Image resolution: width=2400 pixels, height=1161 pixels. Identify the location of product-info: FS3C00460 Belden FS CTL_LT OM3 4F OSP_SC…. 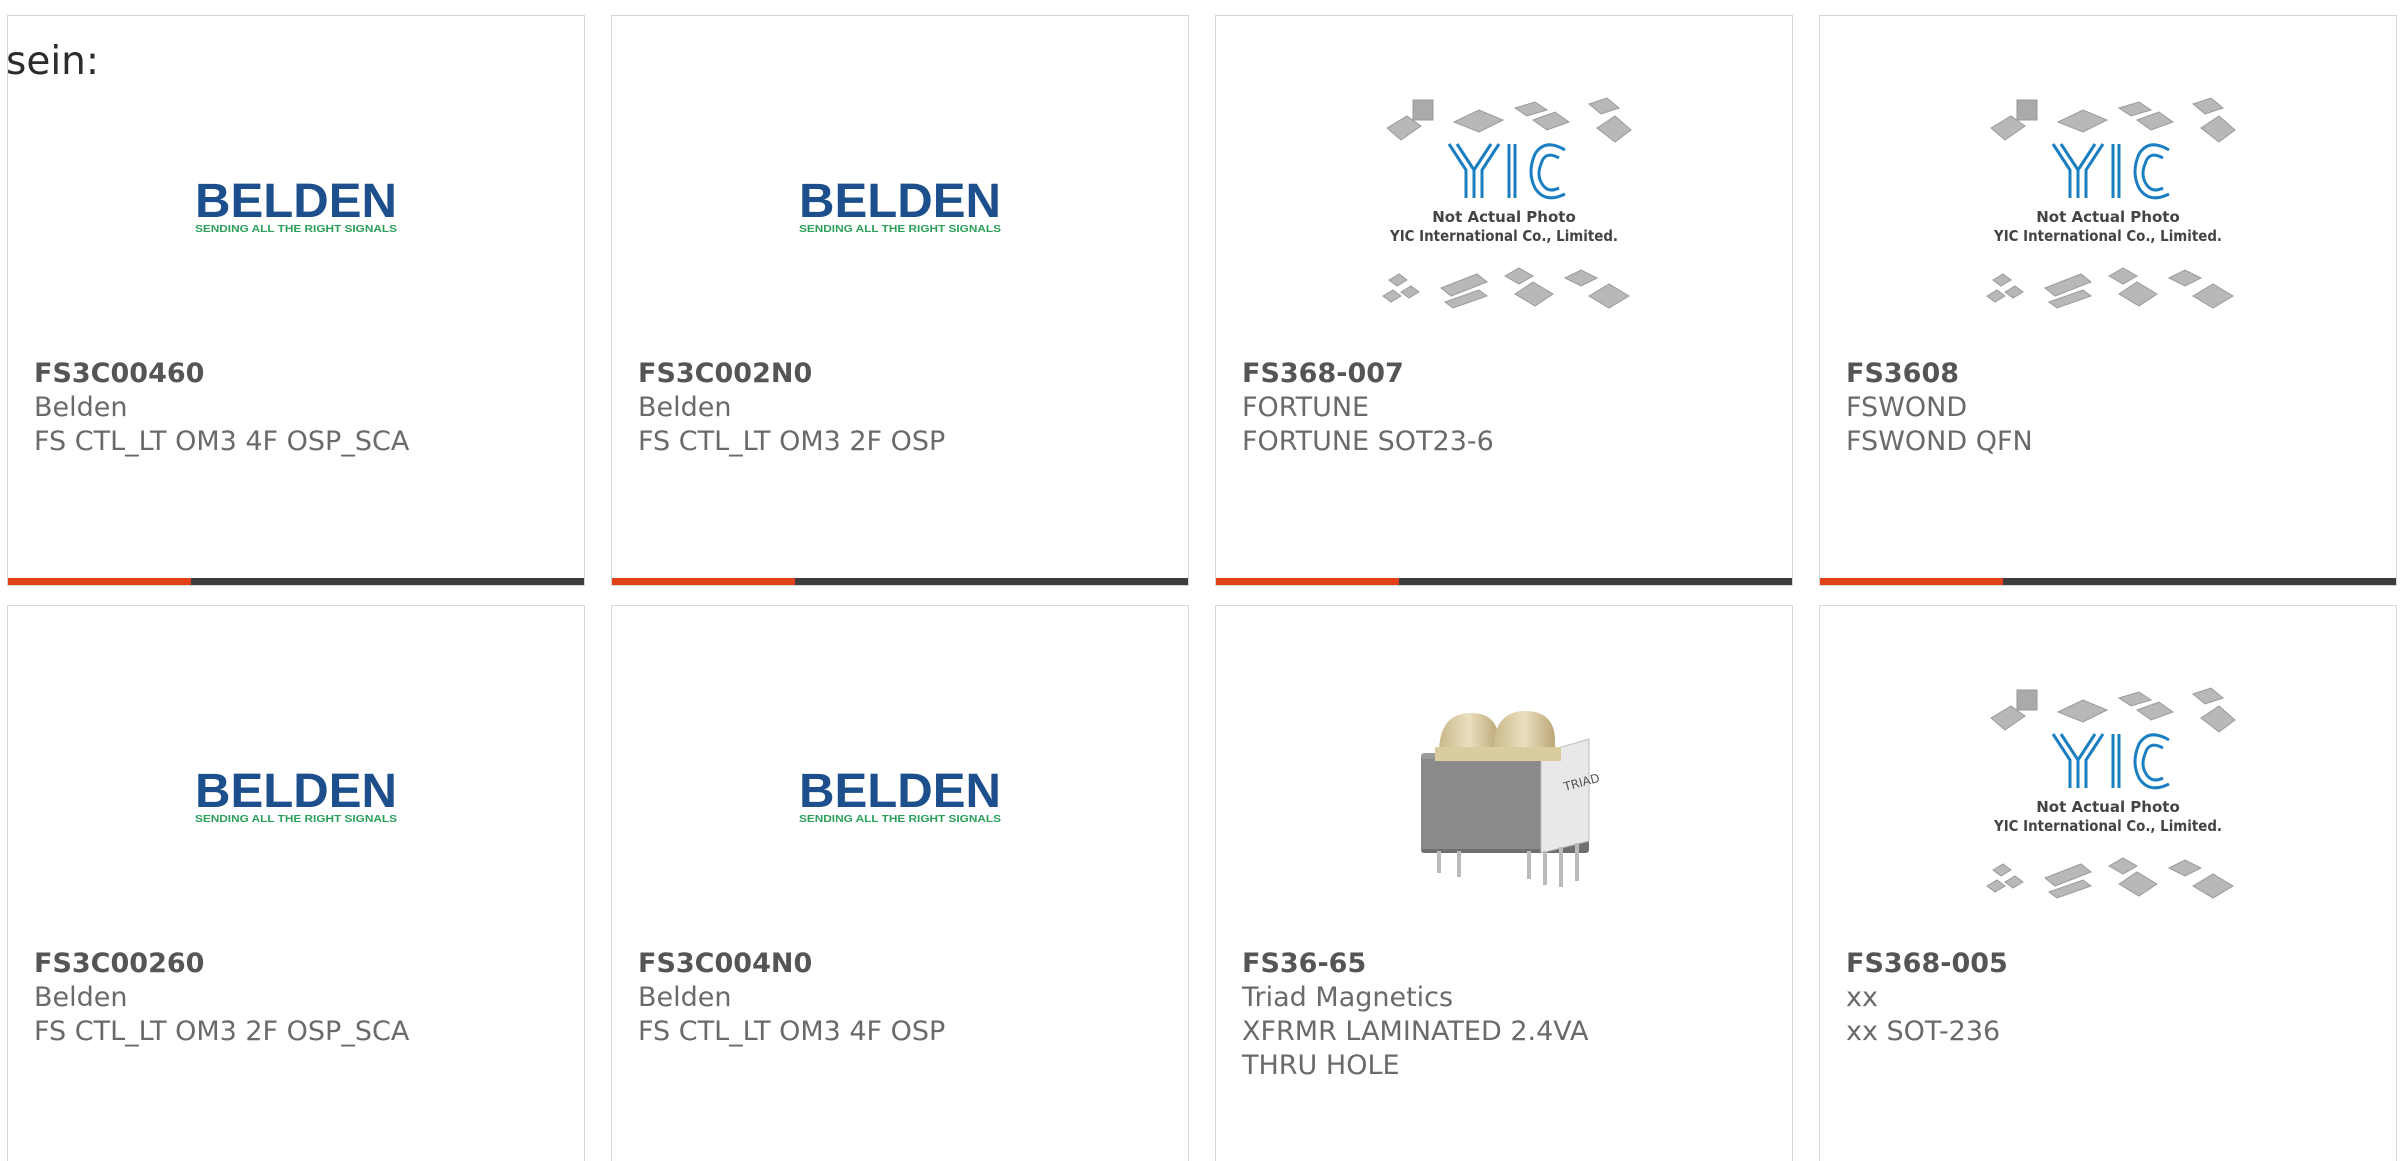
(299, 408).